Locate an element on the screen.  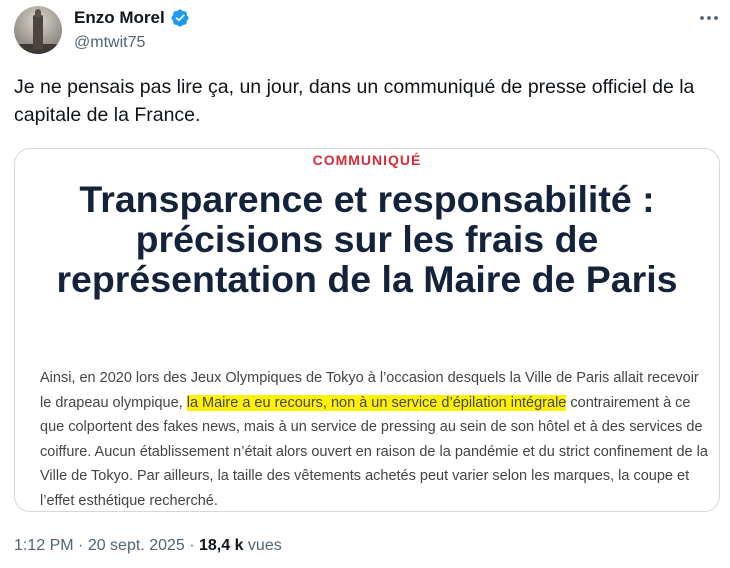
author-name: Enzo Morel is located at coordinates (119, 18).